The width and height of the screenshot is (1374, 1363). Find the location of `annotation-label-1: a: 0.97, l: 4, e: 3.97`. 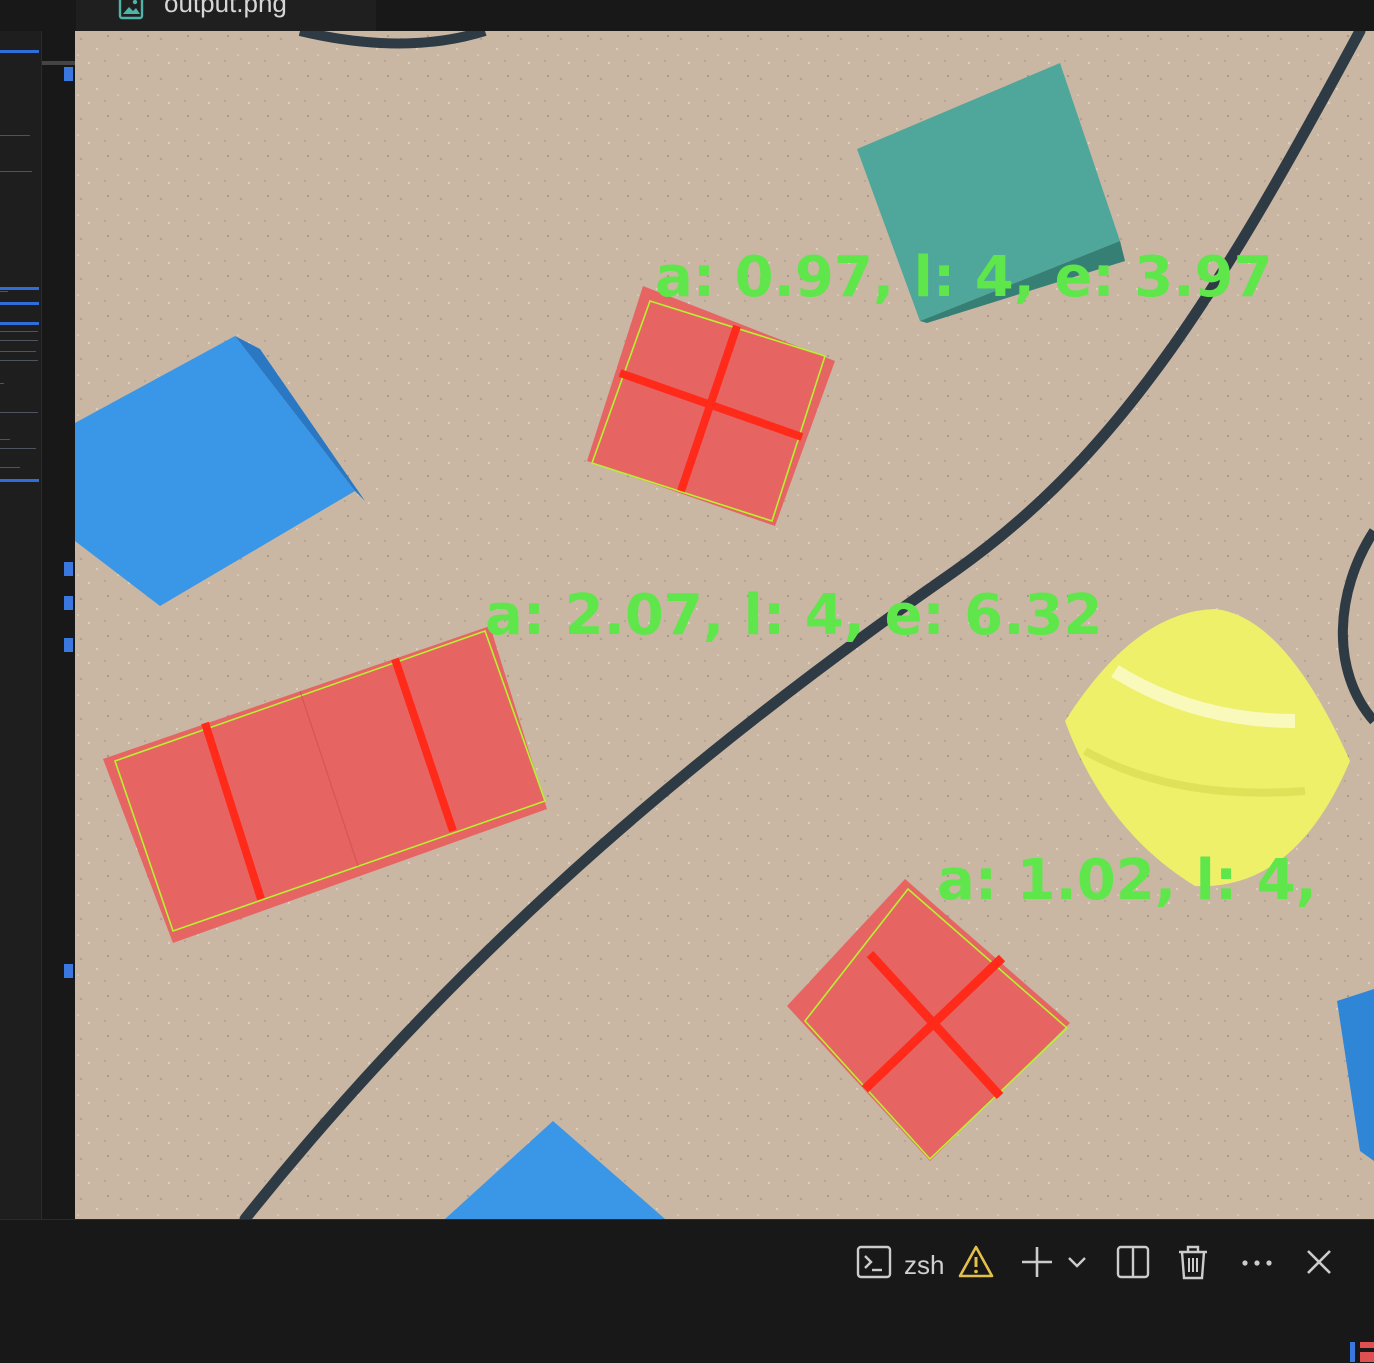

annotation-label-1: a: 0.97, l: 4, e: 3.97 is located at coordinates (963, 277).